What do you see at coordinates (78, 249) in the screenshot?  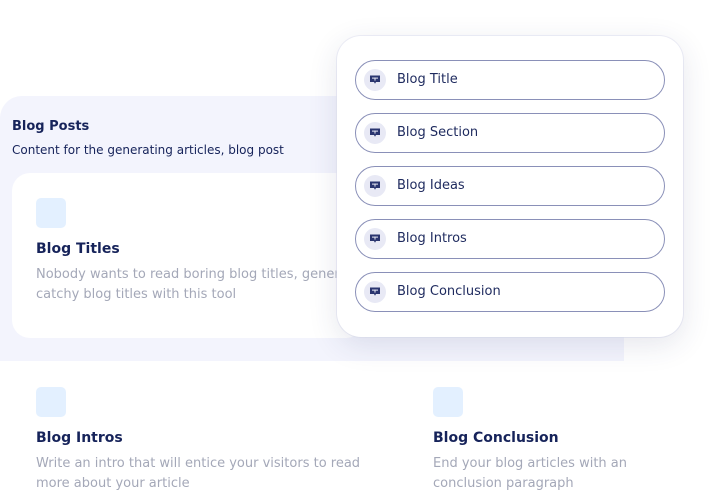 I see `card-title: Blog Titles` at bounding box center [78, 249].